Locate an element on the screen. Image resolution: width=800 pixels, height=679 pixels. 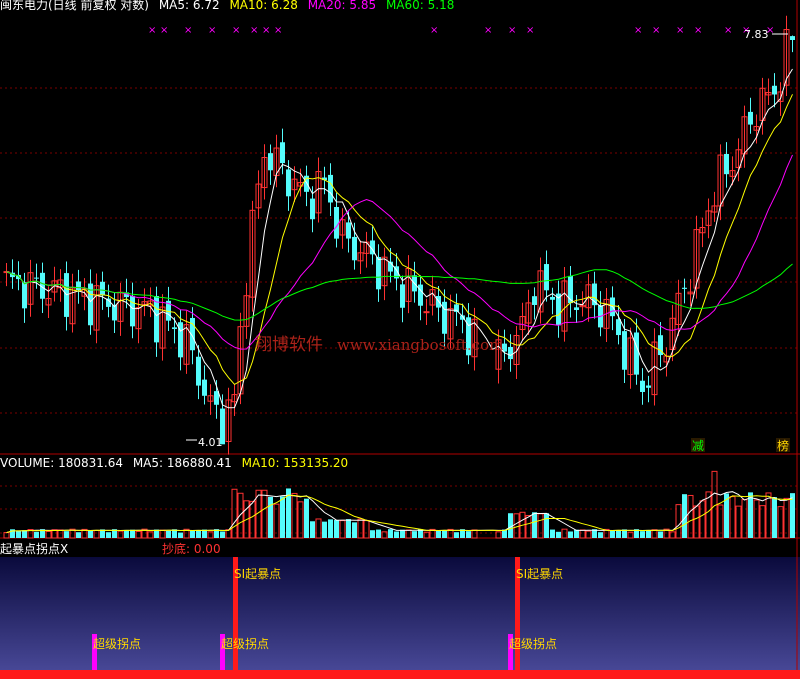
stock-title: 闽东电力(日线 前复权 对数) is located at coordinates (74, 6).